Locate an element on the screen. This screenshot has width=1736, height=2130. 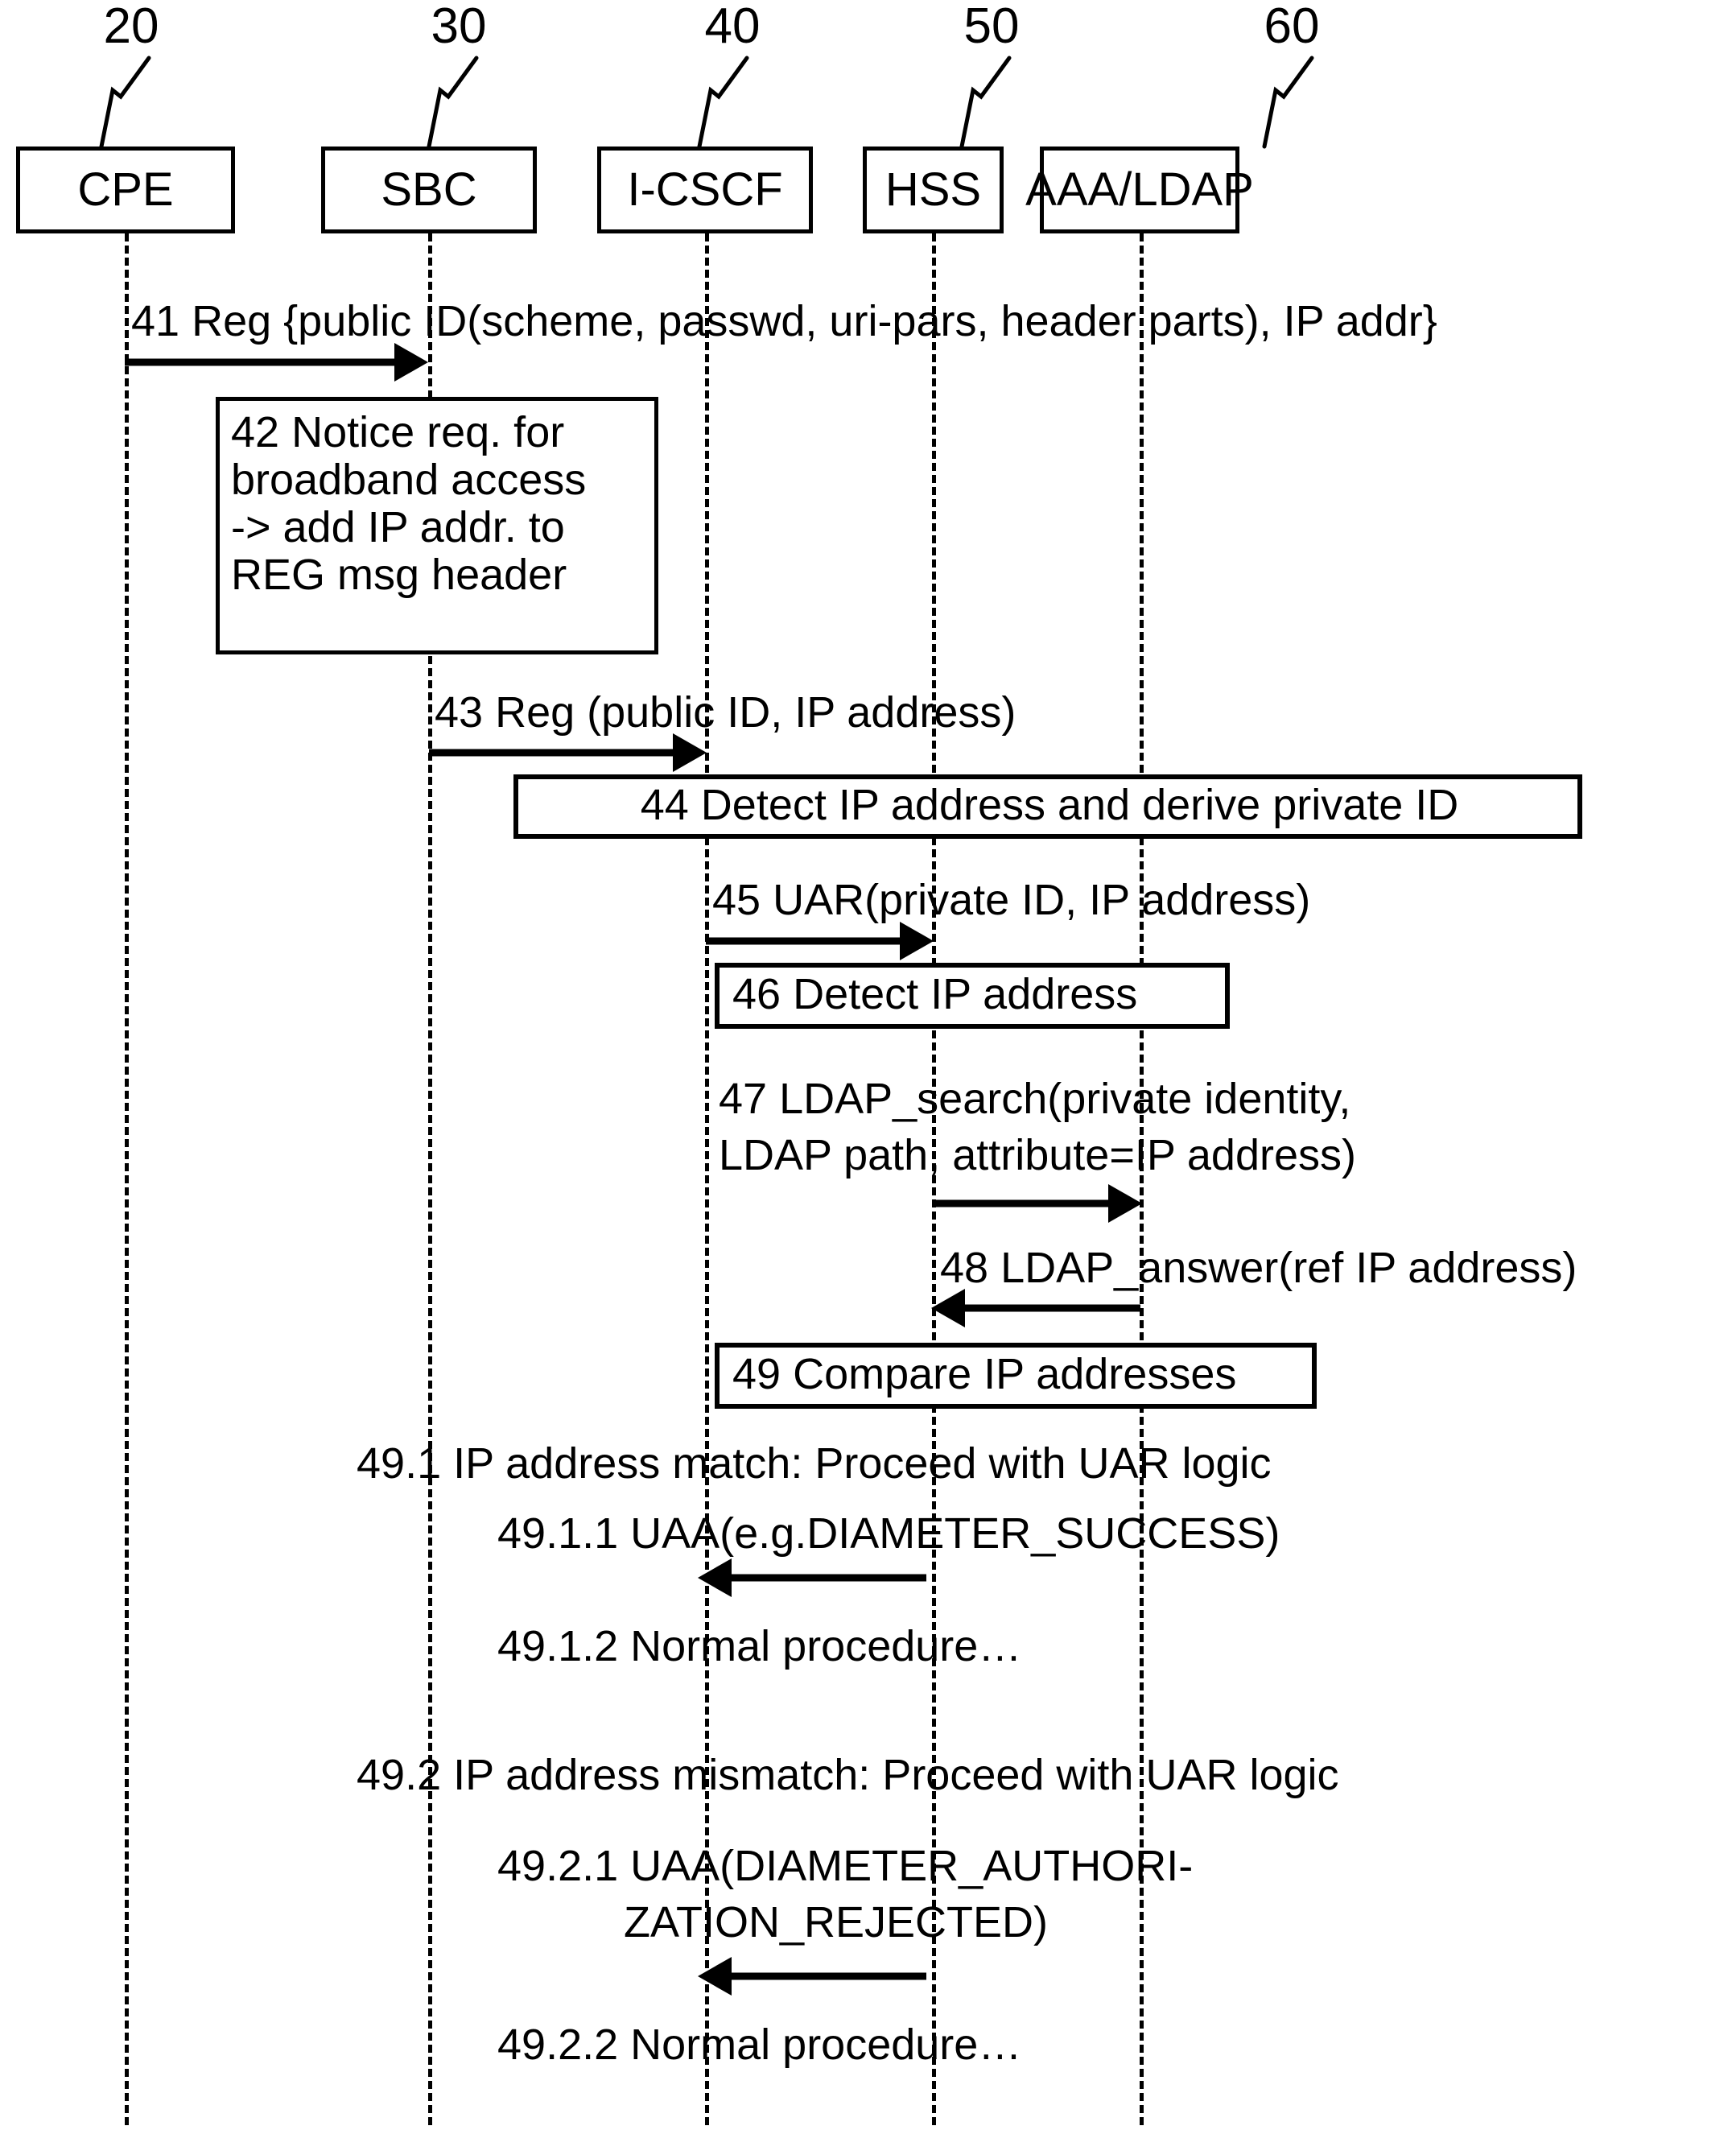
message-label-49-1-1: 49.1.1 UAA(e.g.DIAMETER_SUCCESS) is located at coordinates (888, 1533).